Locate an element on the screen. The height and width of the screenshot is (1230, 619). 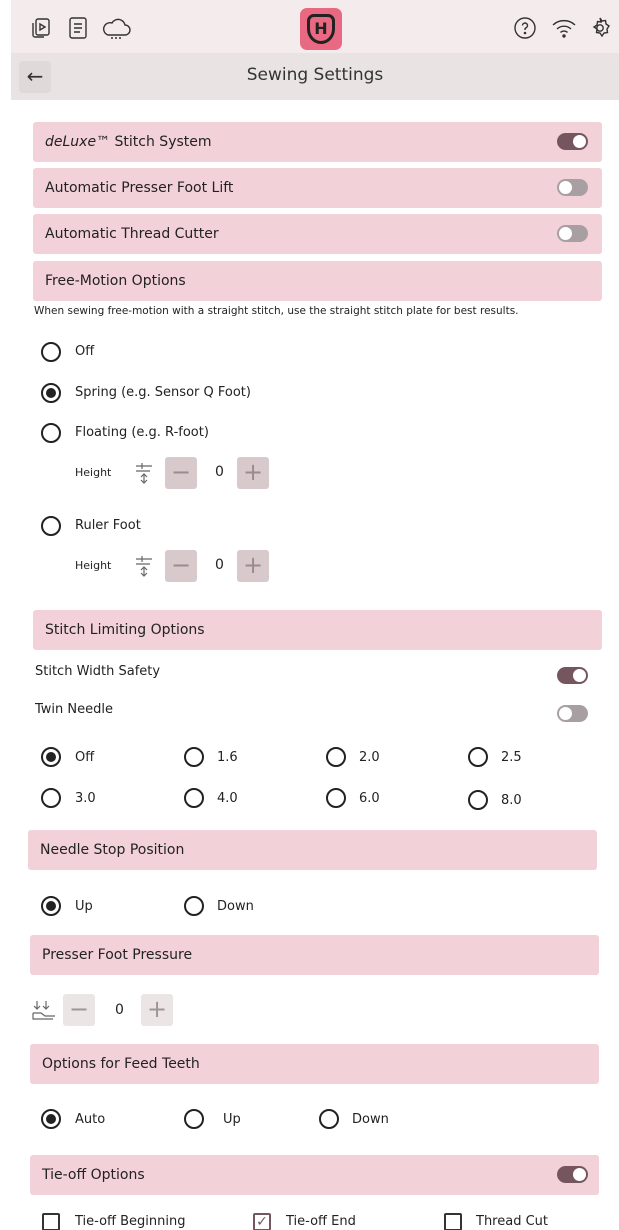
feed-teeth-up-label: Up is located at coordinates (232, 1119).